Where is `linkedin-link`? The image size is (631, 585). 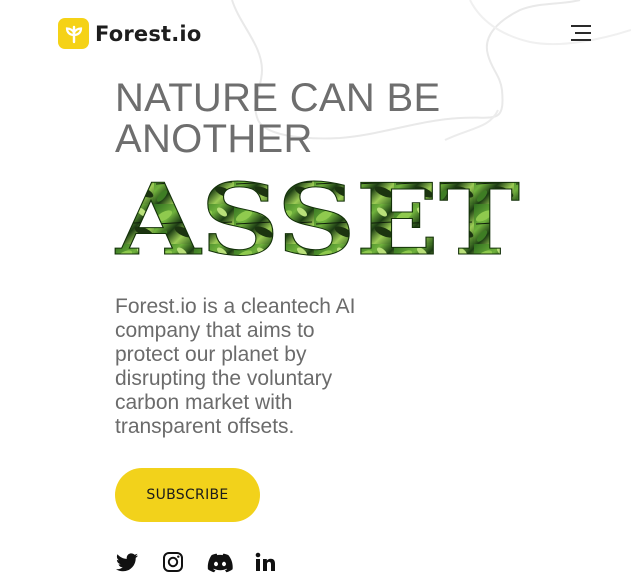 linkedin-link is located at coordinates (265, 562).